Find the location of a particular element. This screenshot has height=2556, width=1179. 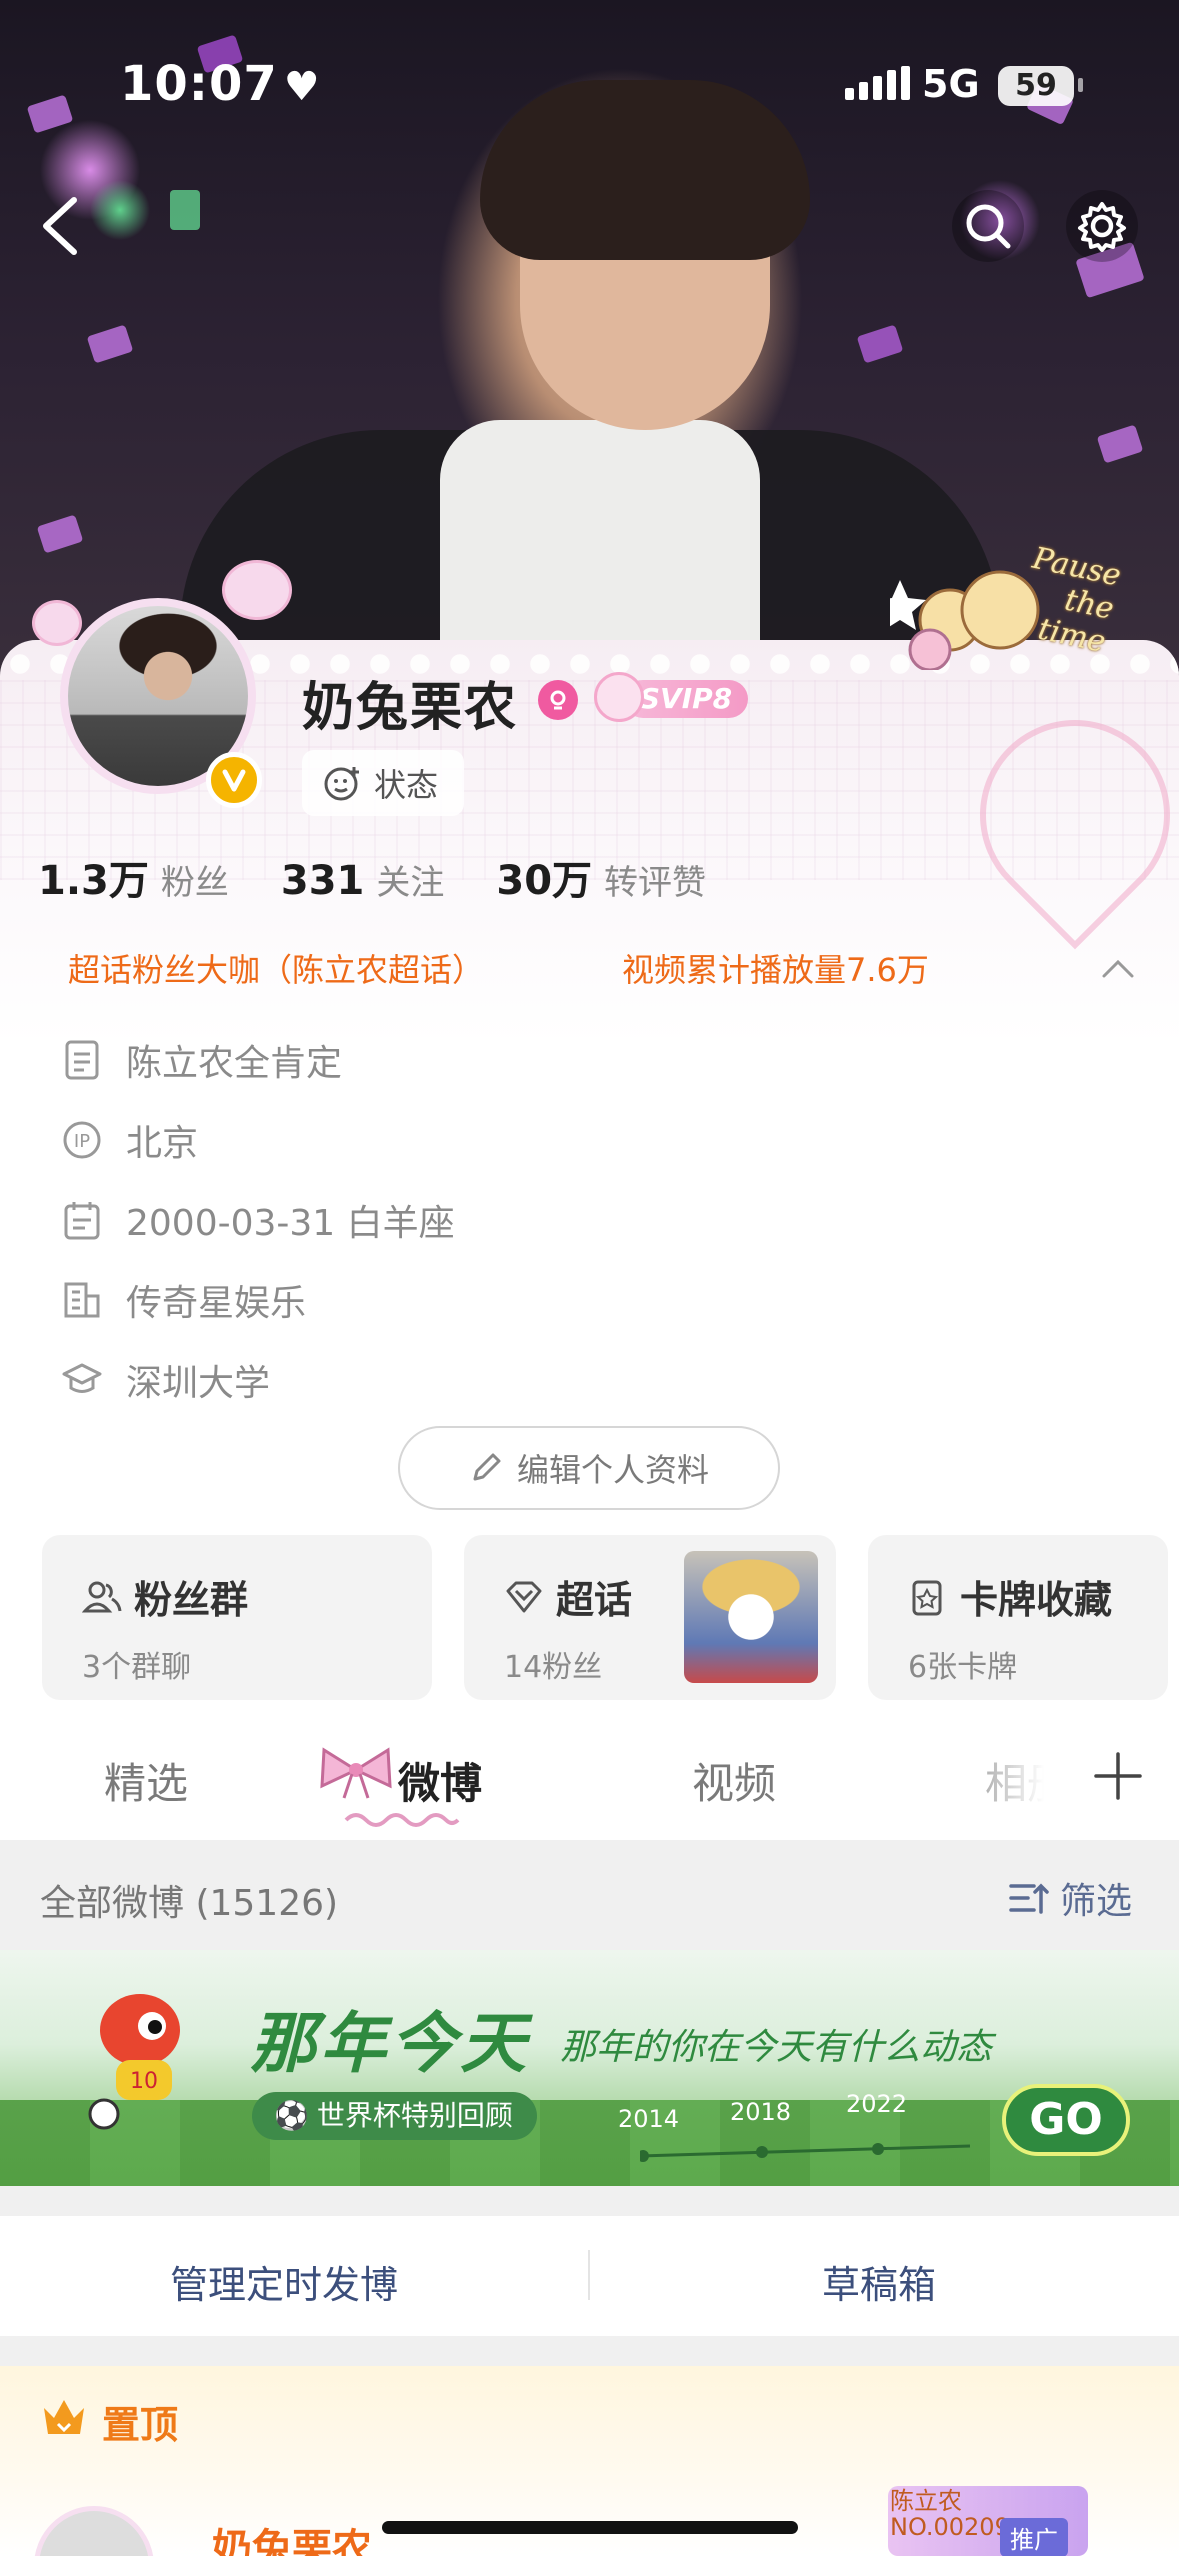

stat-value: 331 is located at coordinates (322, 881).